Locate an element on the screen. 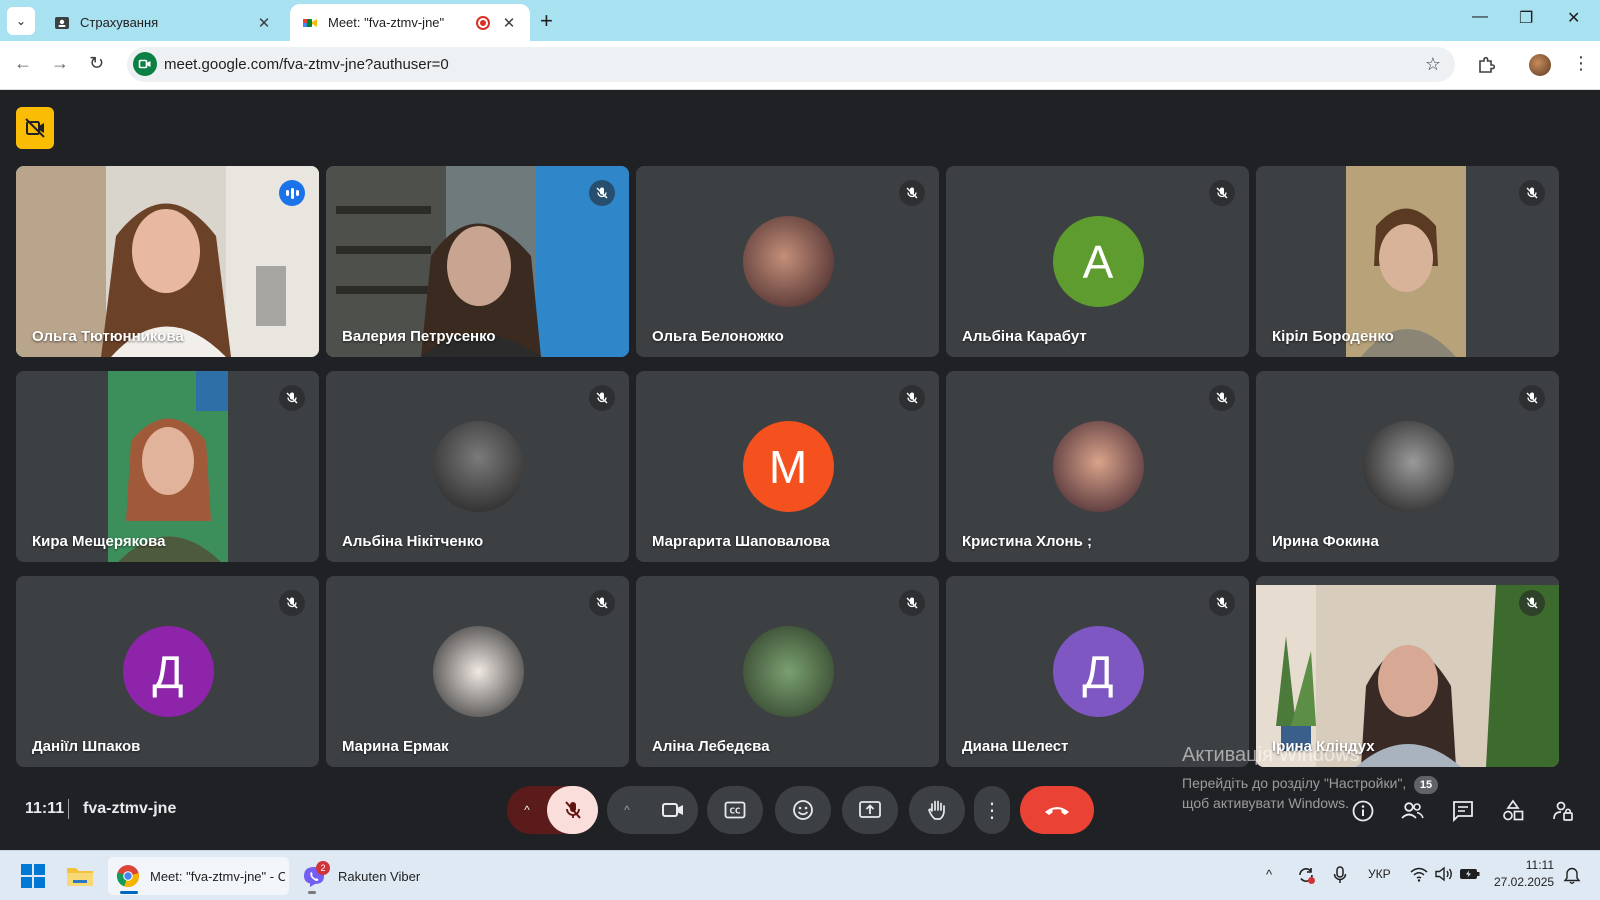 The height and width of the screenshot is (900, 1600). participant-tile: Кіріл Бороденко is located at coordinates (1407, 261).